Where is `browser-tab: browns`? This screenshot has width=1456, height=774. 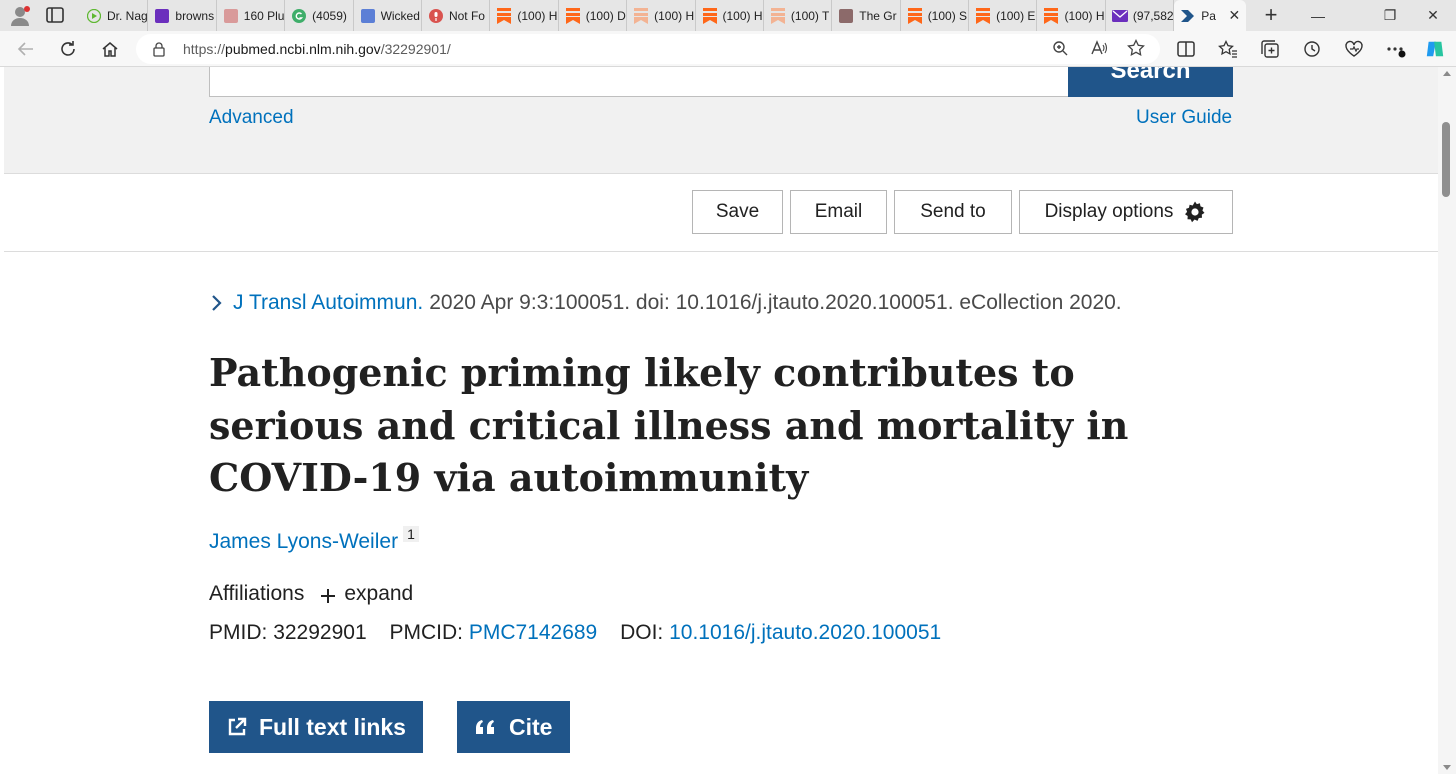
browser-tab: browns is located at coordinates (182, 15).